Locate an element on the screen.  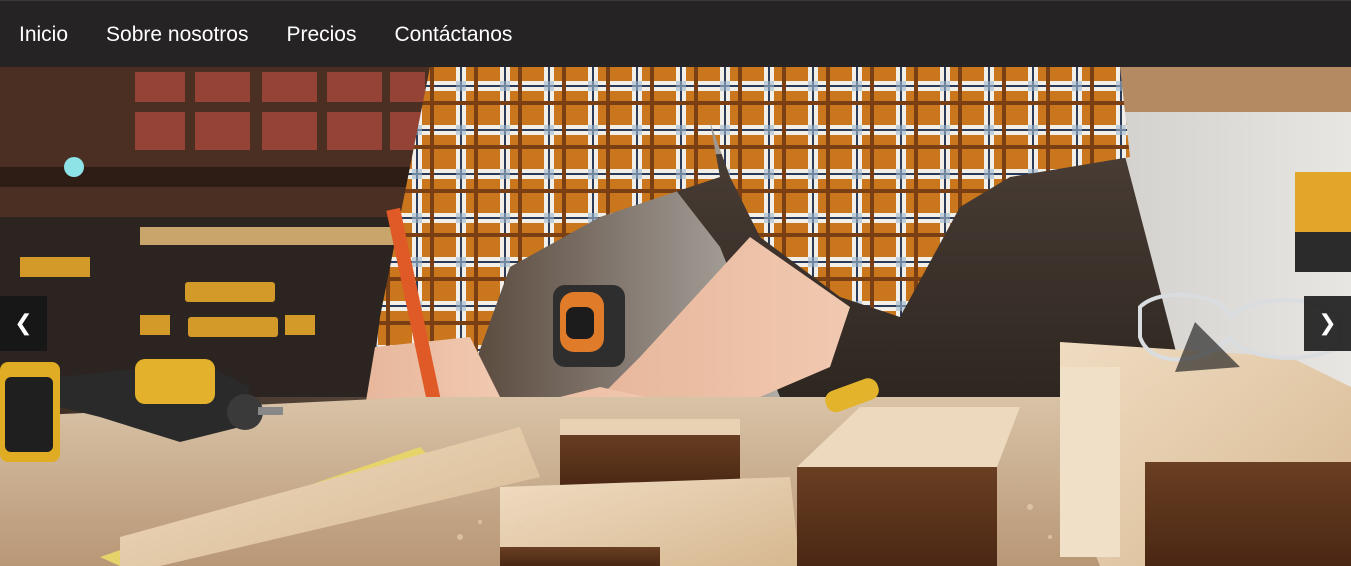
slider-next-button: ❯ is located at coordinates (1327, 323).